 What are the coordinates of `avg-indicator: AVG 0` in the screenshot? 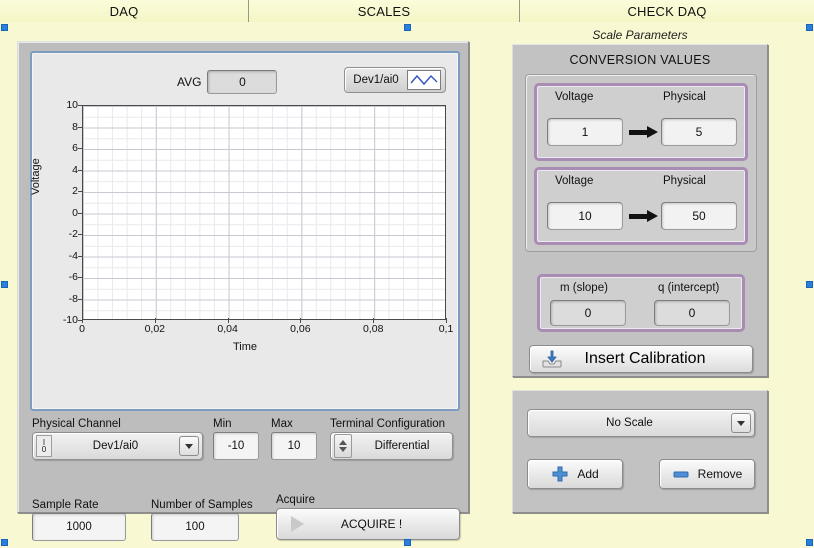 It's located at (227, 82).